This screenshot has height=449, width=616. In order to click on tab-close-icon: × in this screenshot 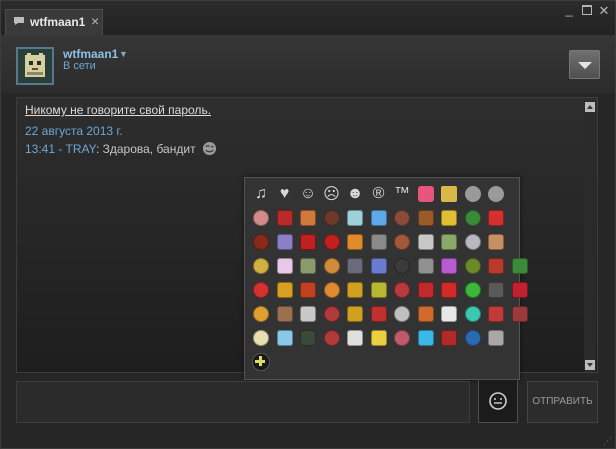, I will do `click(95, 21)`.